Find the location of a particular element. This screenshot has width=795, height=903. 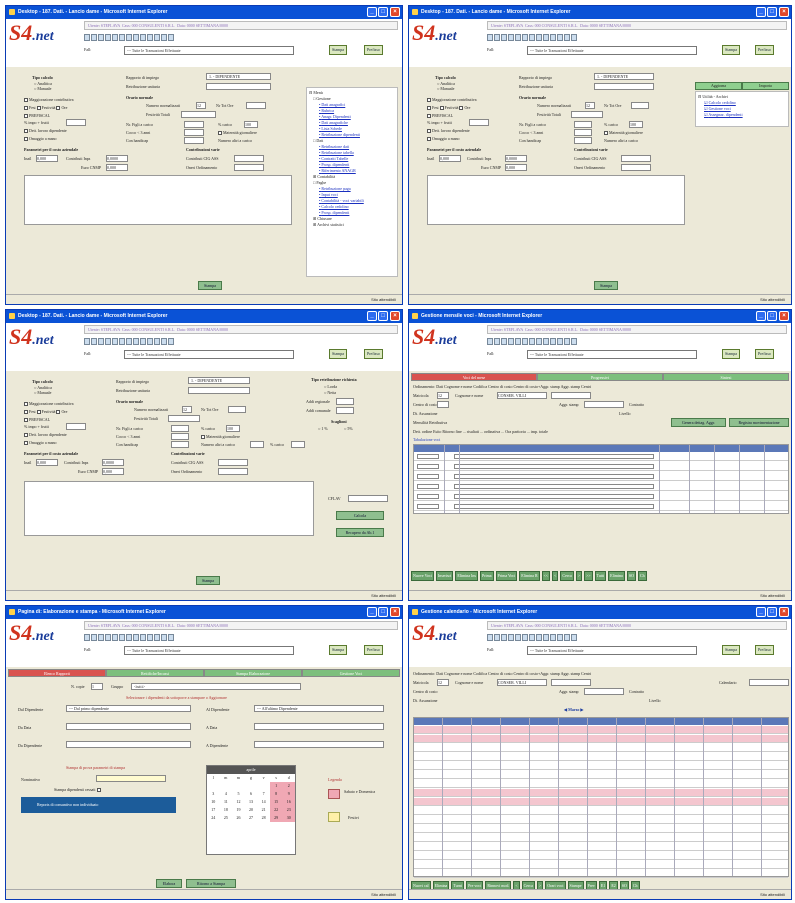

calendar-day: 30 is located at coordinates (289, 818).